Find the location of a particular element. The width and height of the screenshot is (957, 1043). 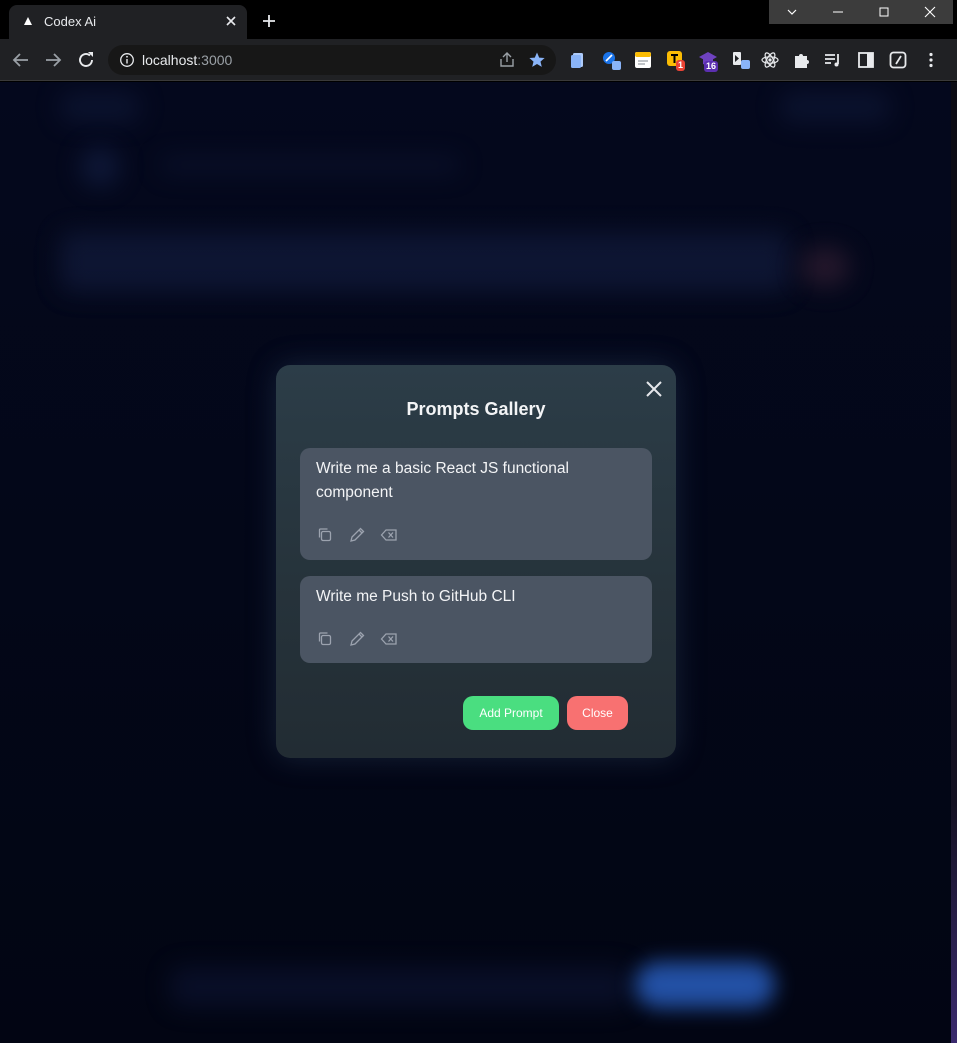

close-icon is located at coordinates (930, 12).